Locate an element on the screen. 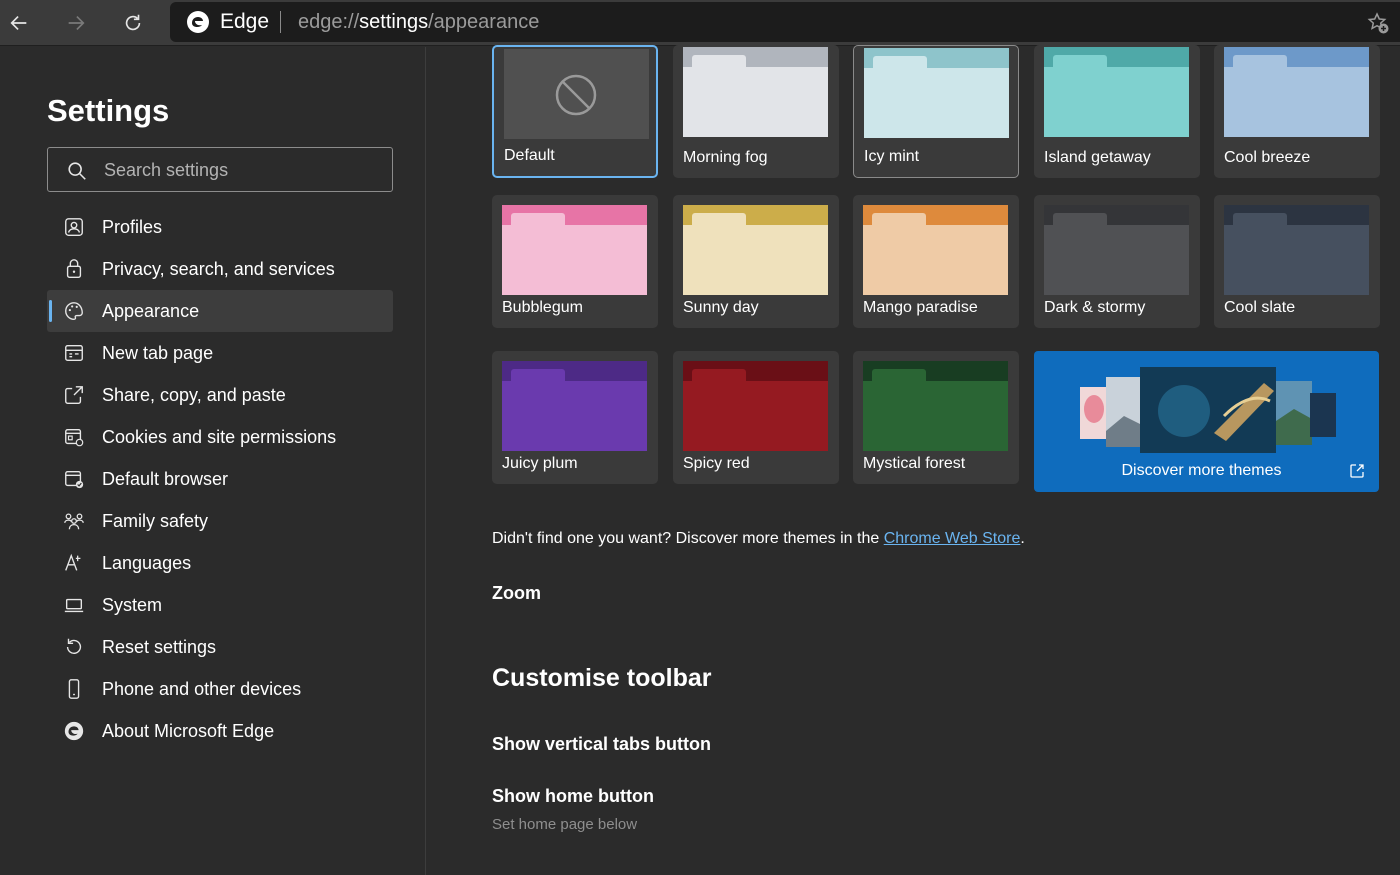 The image size is (1400, 875). theme-card-default: Default is located at coordinates (575, 111).